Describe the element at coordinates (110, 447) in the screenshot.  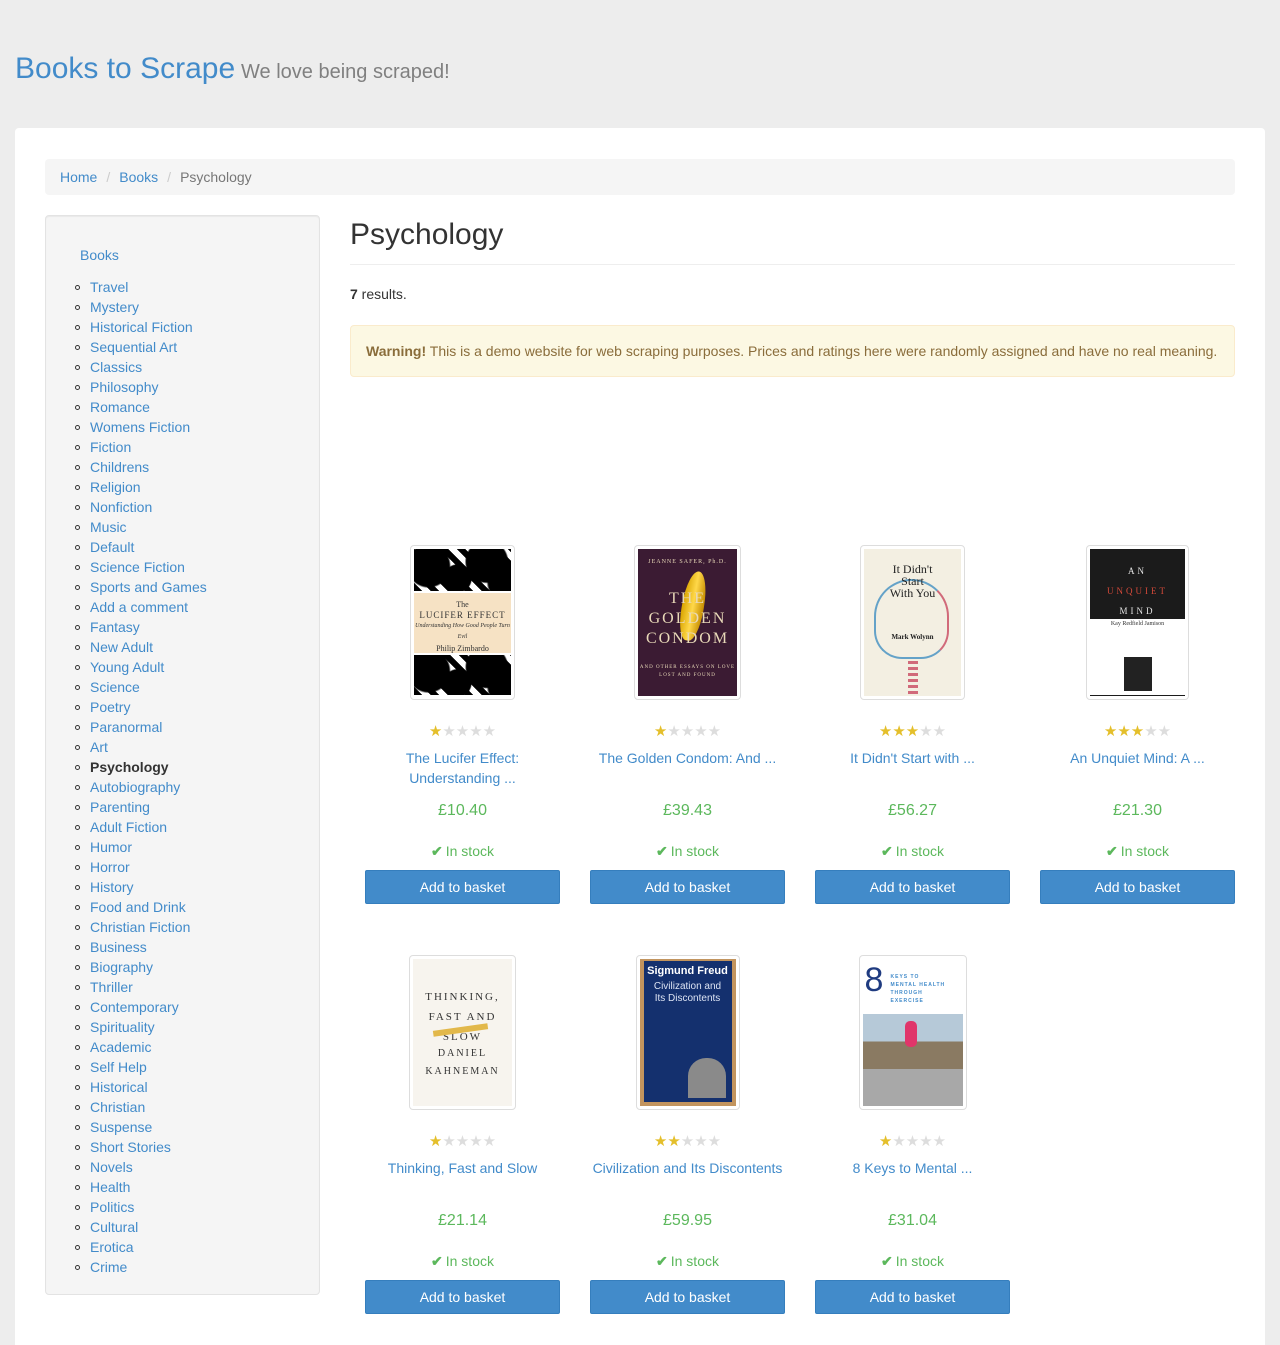
I see `category-link: Fiction` at that location.